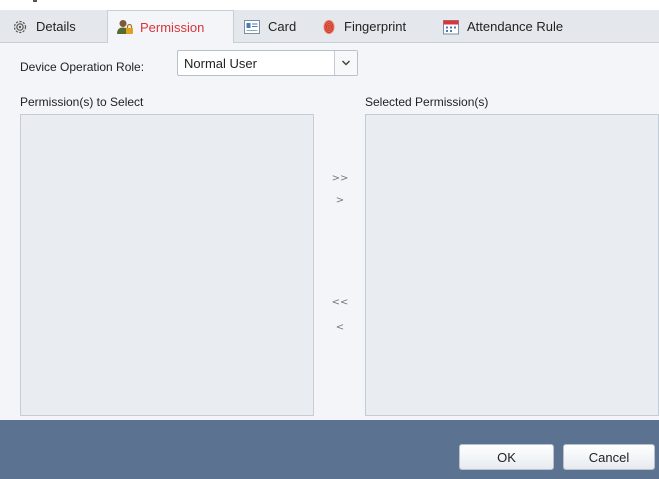  I want to click on tab-permission-label: Permission, so click(172, 27).